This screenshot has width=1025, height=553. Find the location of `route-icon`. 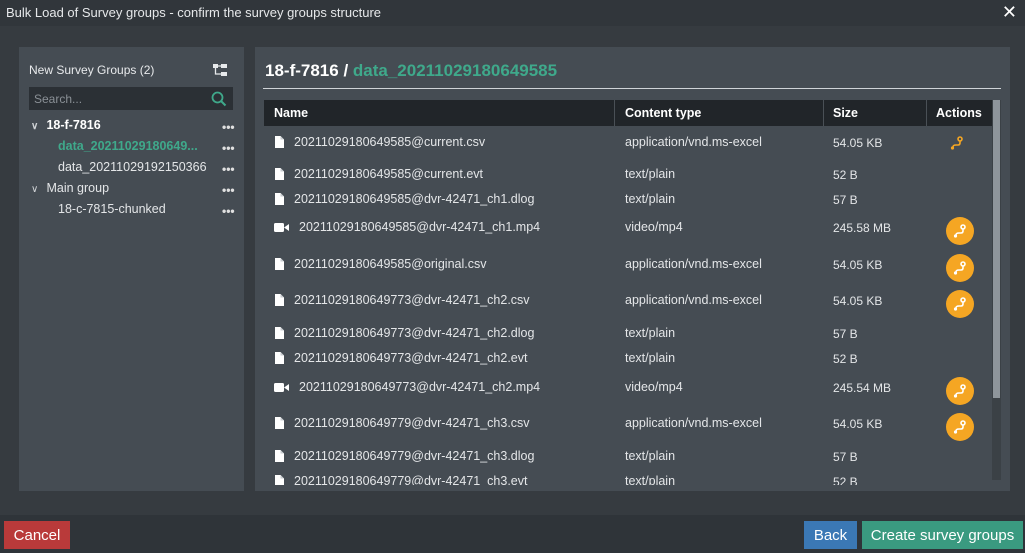

route-icon is located at coordinates (960, 146).